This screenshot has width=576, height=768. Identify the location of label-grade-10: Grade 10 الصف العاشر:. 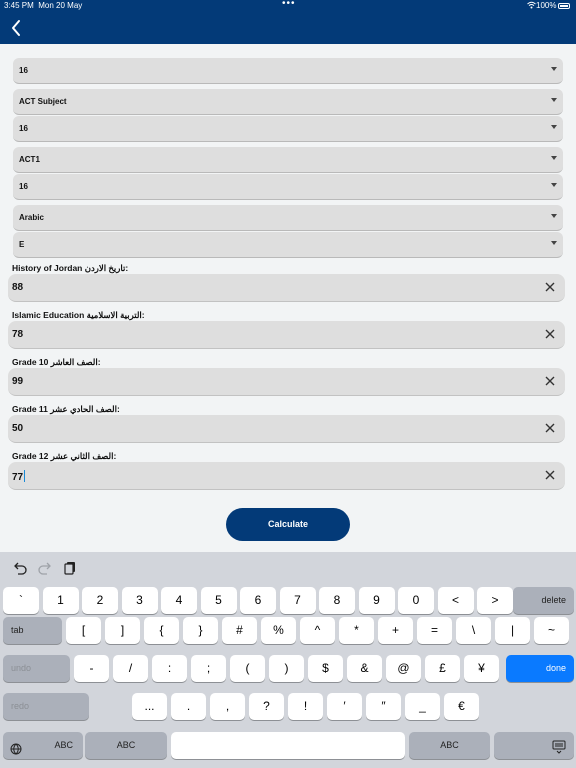
(56, 362).